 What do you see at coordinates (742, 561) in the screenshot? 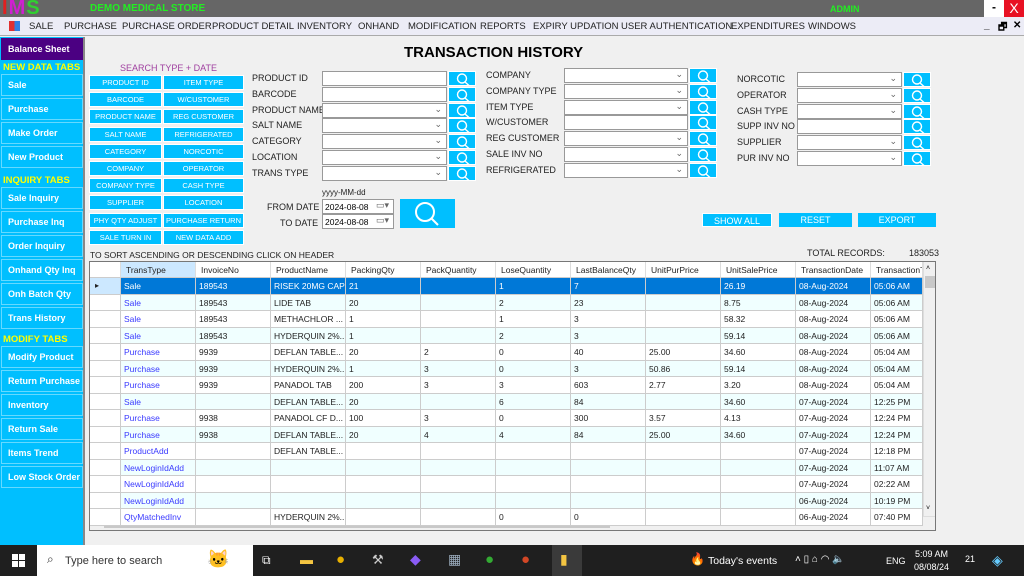
I see `todays-events: Today's events` at bounding box center [742, 561].